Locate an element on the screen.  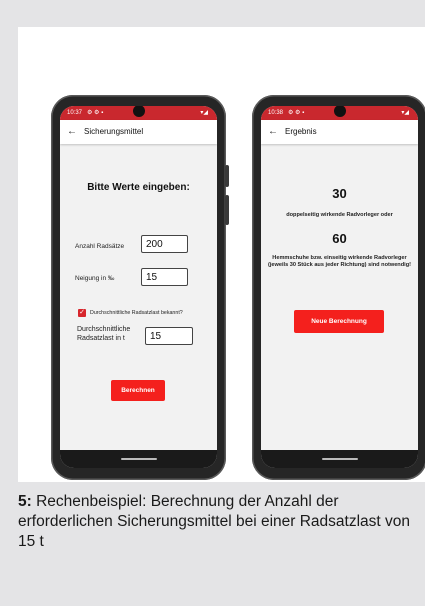
app-bar-title: Sicherungsmittel is located at coordinates (114, 131).